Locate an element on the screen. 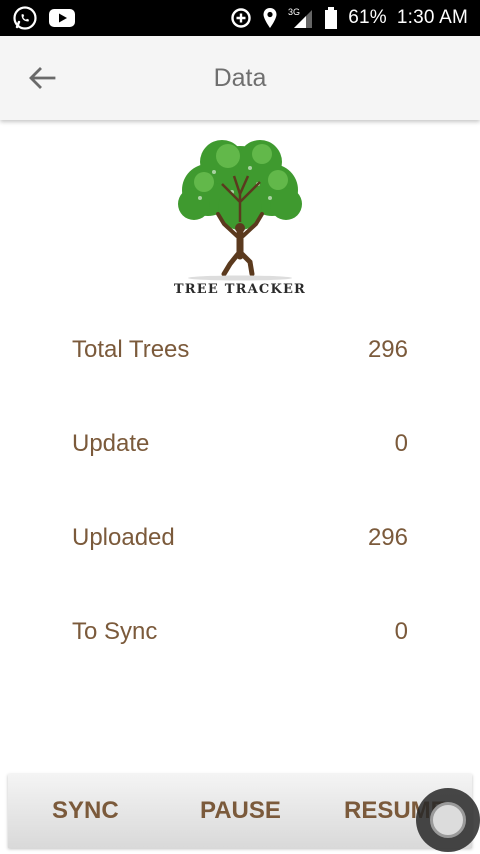  stat-label: To Sync is located at coordinates (115, 631).